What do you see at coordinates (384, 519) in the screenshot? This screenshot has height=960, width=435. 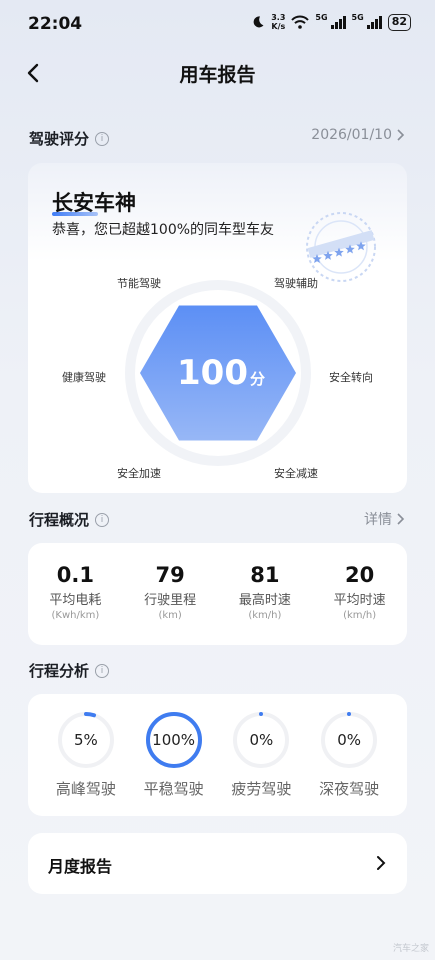 I see `detail-link: 详情` at bounding box center [384, 519].